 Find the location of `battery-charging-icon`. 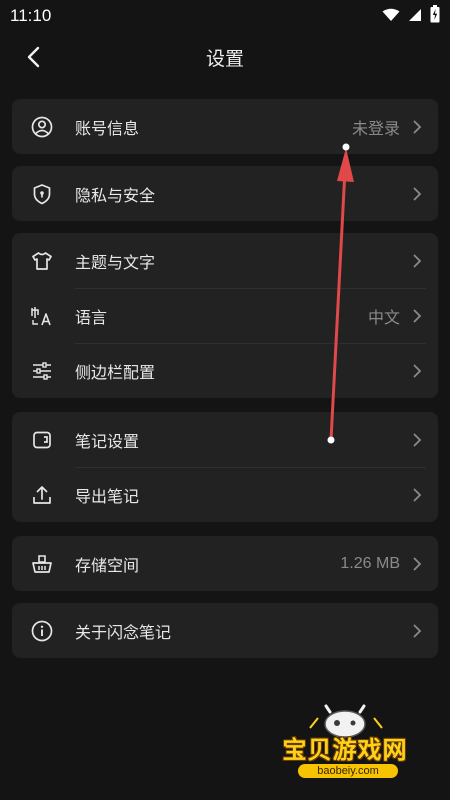

battery-charging-icon is located at coordinates (435, 16).